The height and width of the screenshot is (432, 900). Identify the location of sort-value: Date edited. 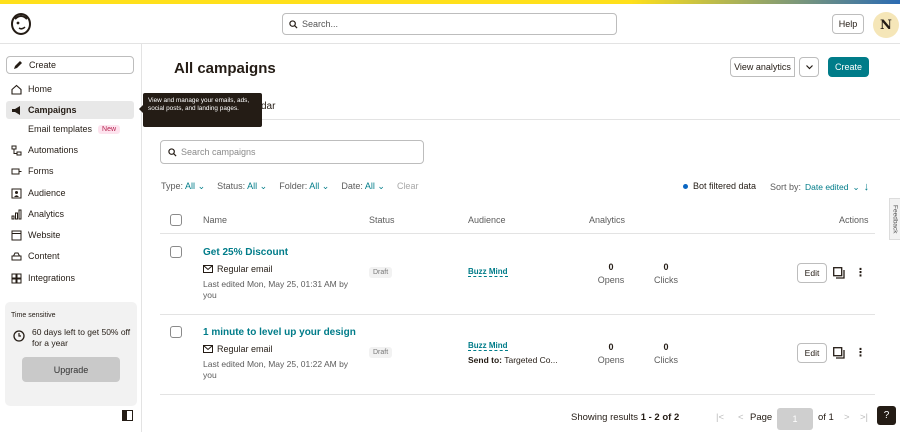
(827, 187).